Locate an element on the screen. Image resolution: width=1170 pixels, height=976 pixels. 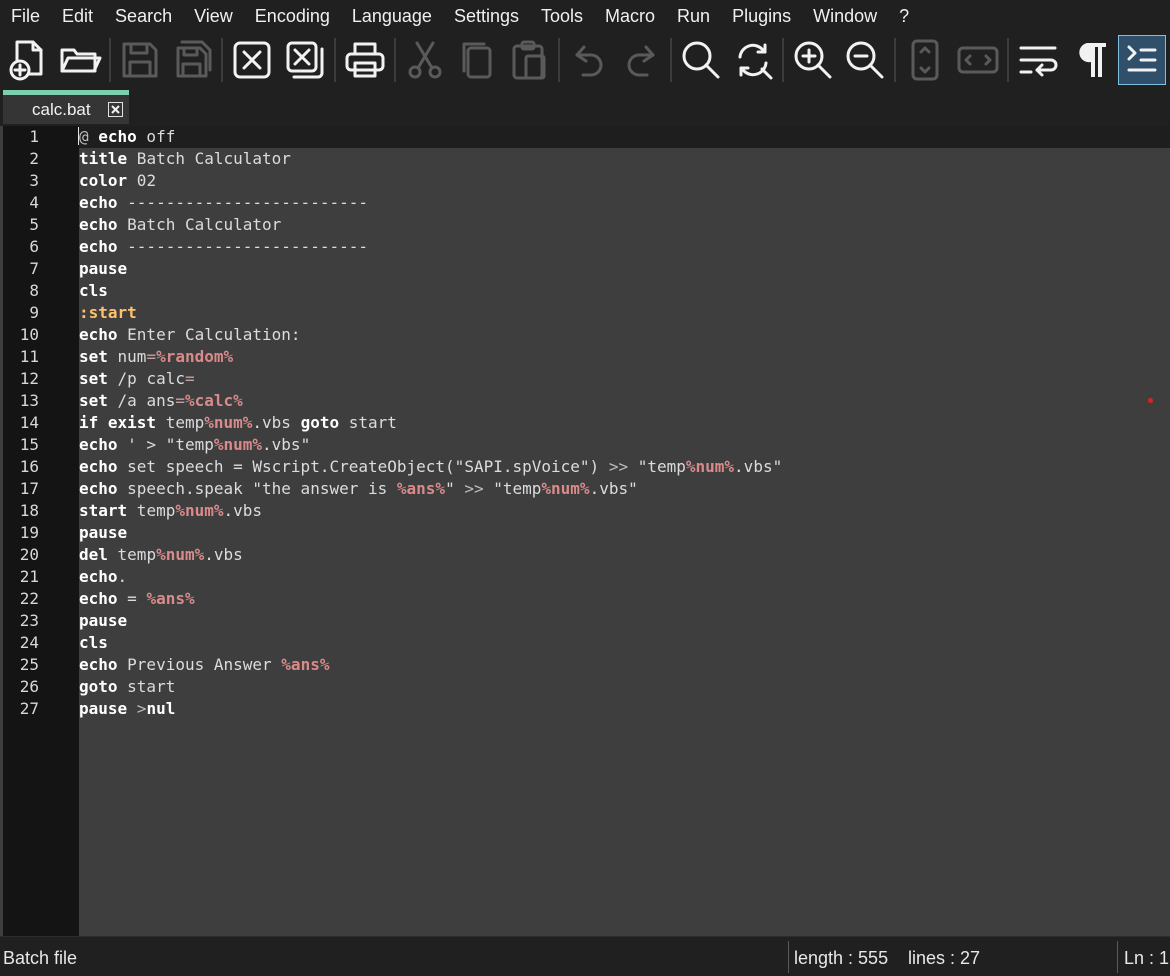
indent-guide-button is located at coordinates (1141, 60).